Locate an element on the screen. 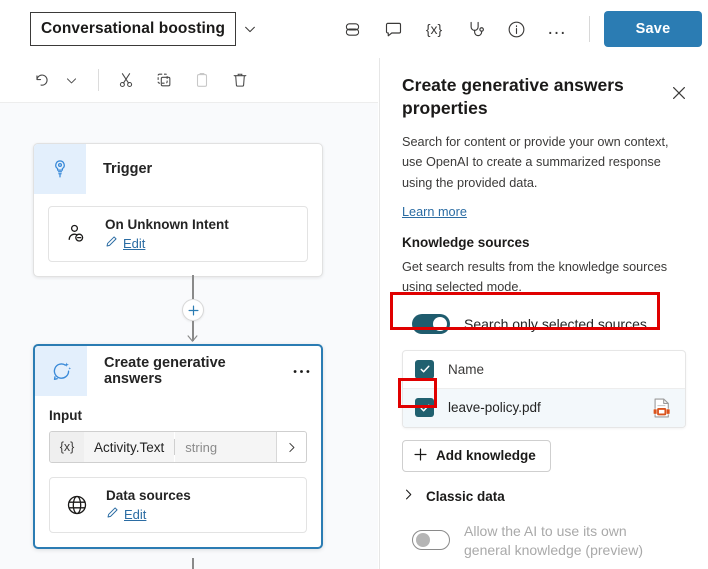 This screenshot has height=569, width=708. connector-line-top is located at coordinates (193, 287).